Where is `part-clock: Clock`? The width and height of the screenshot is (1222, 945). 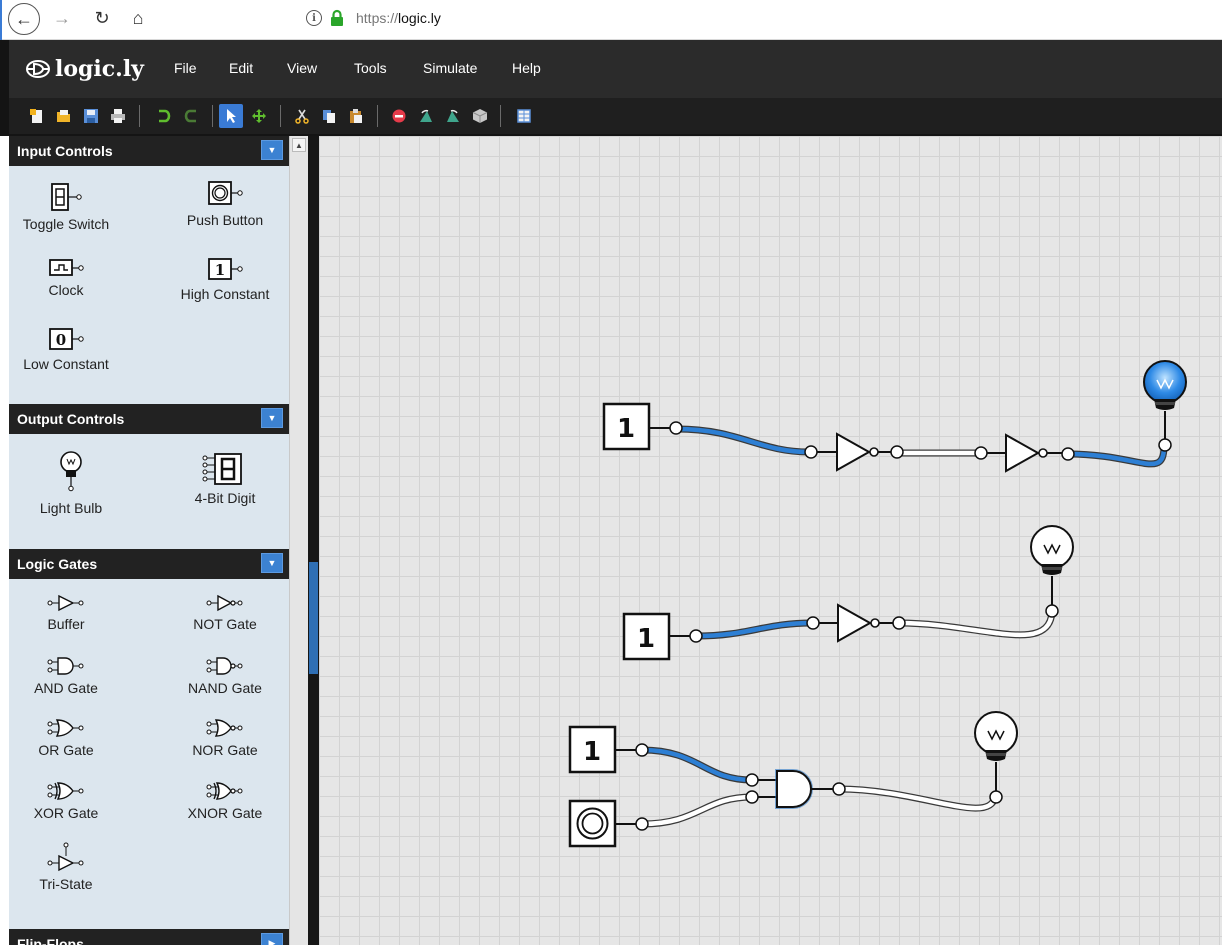
part-clock: Clock is located at coordinates (66, 278).